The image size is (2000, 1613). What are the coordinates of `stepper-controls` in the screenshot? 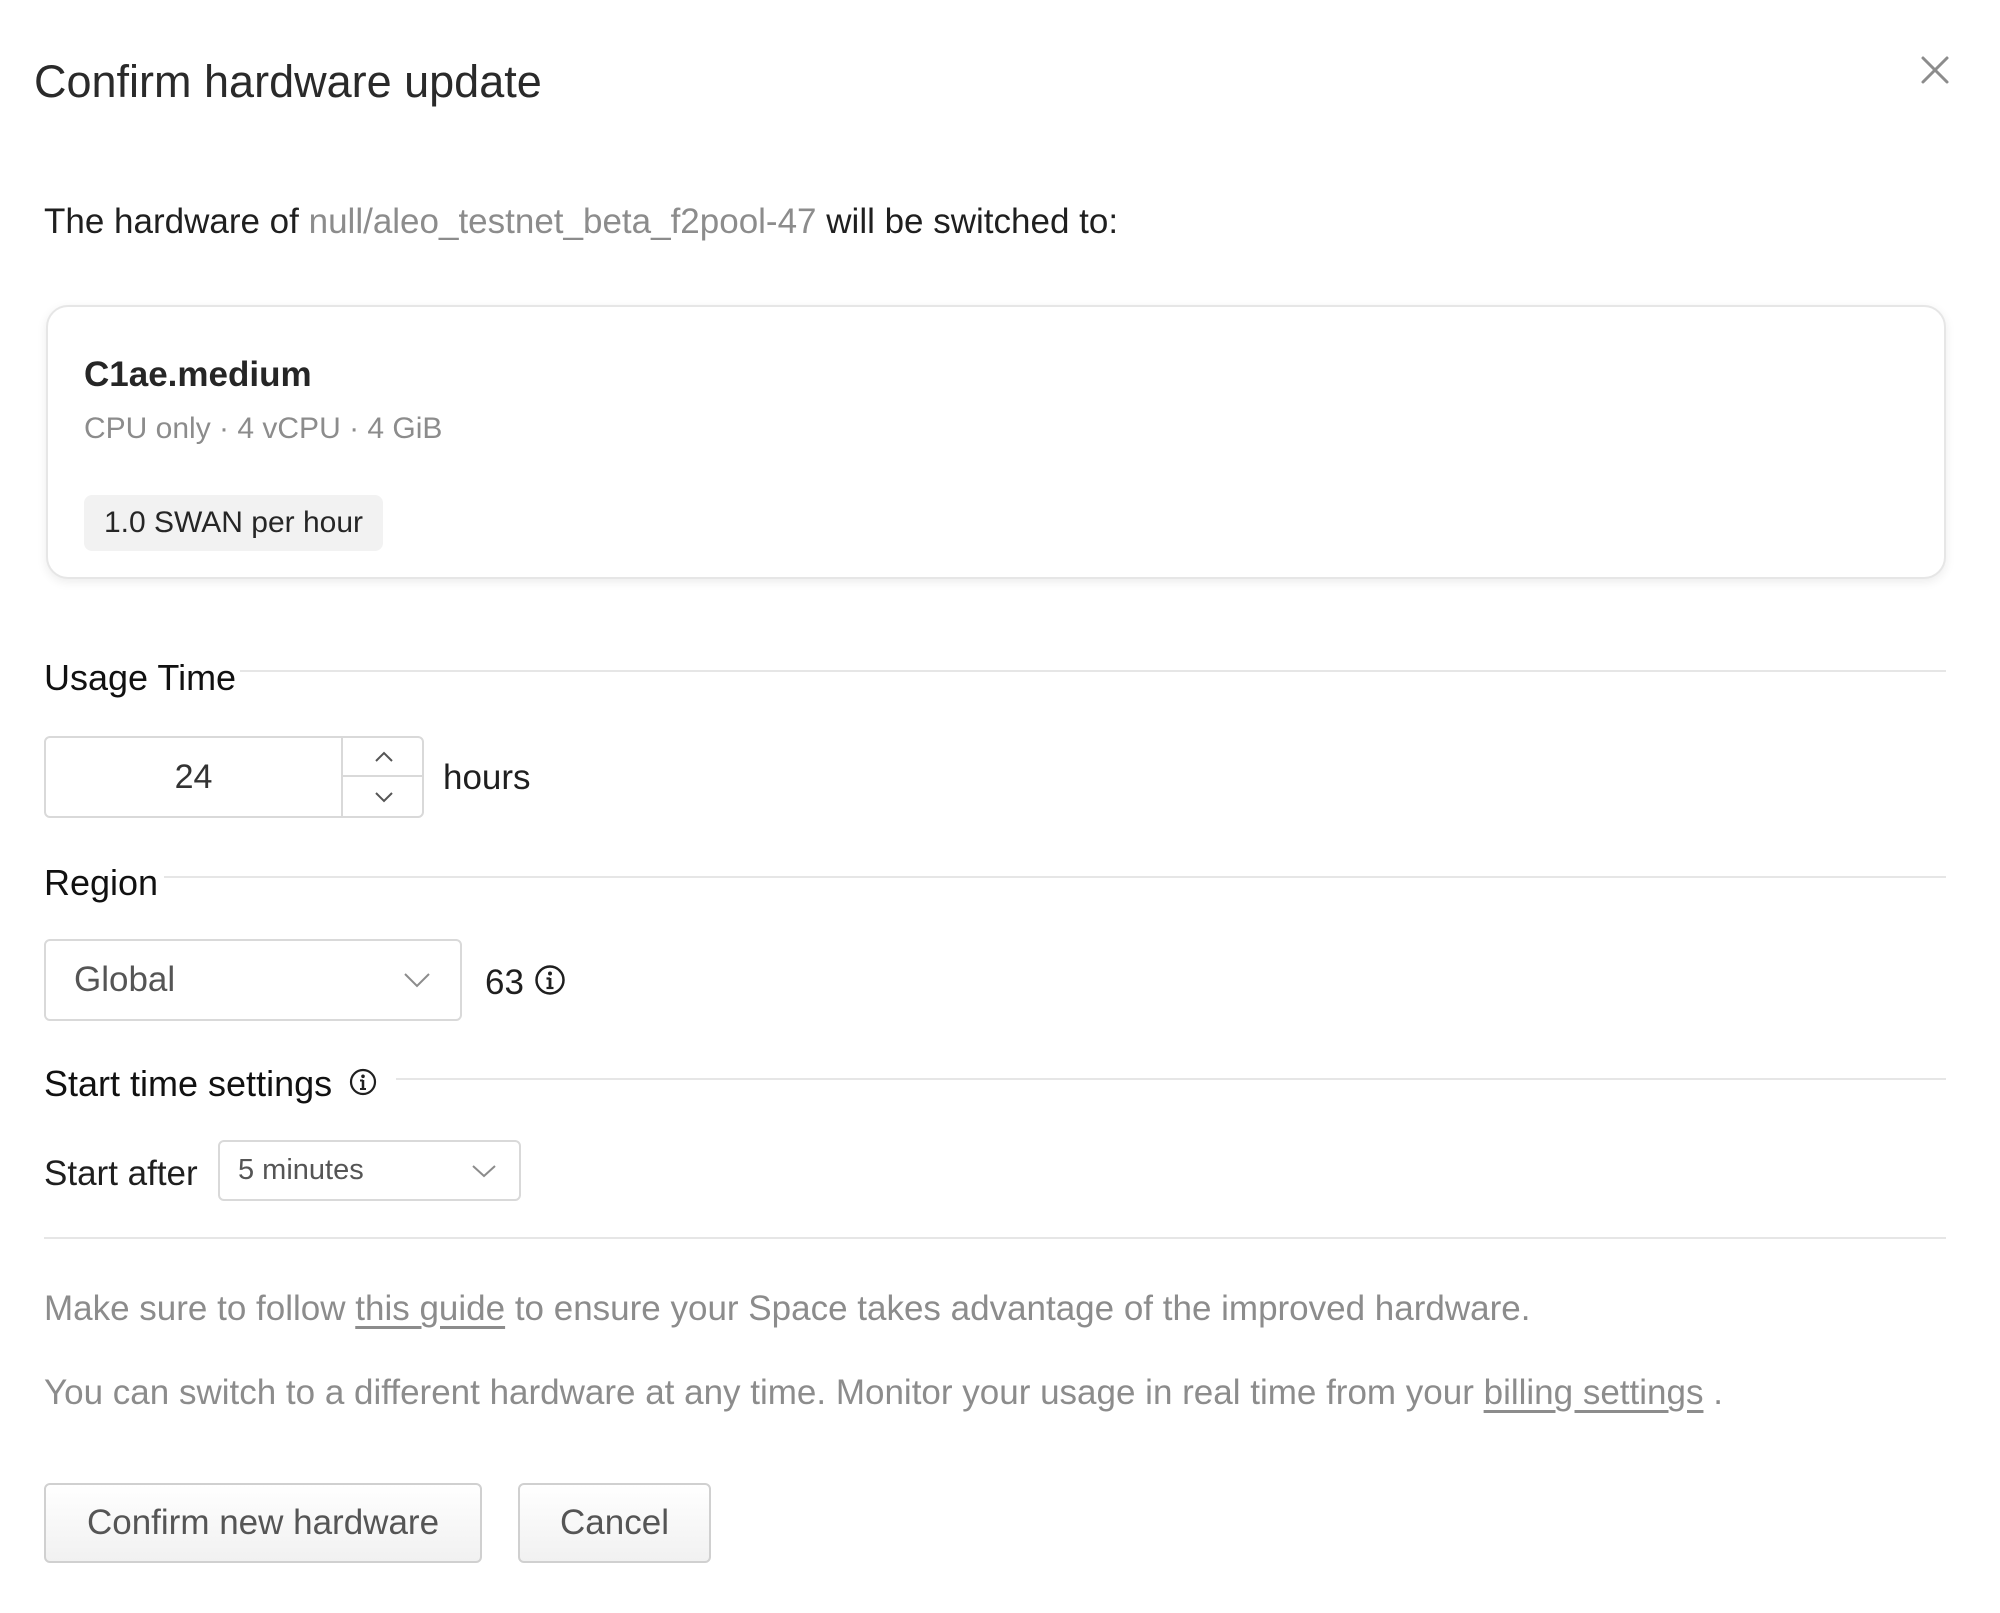 It's located at (382, 777).